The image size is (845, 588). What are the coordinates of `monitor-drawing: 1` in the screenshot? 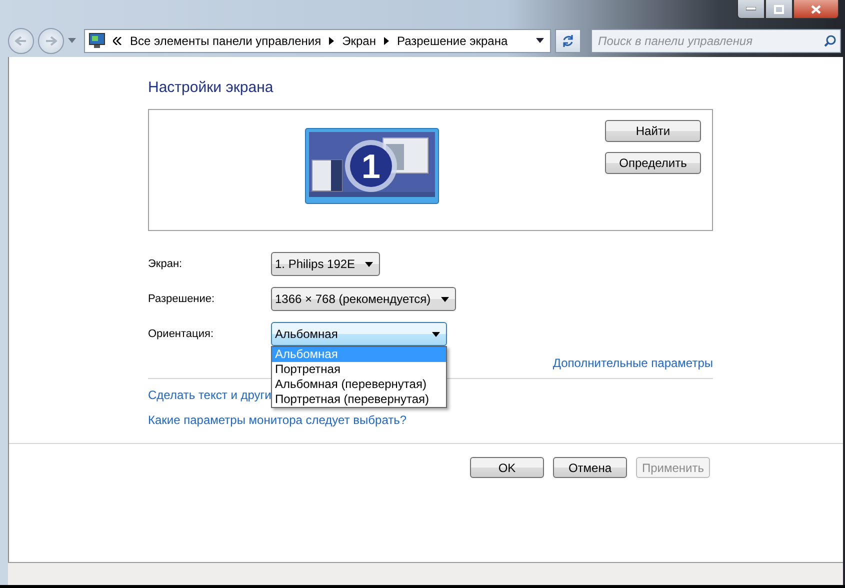 It's located at (372, 166).